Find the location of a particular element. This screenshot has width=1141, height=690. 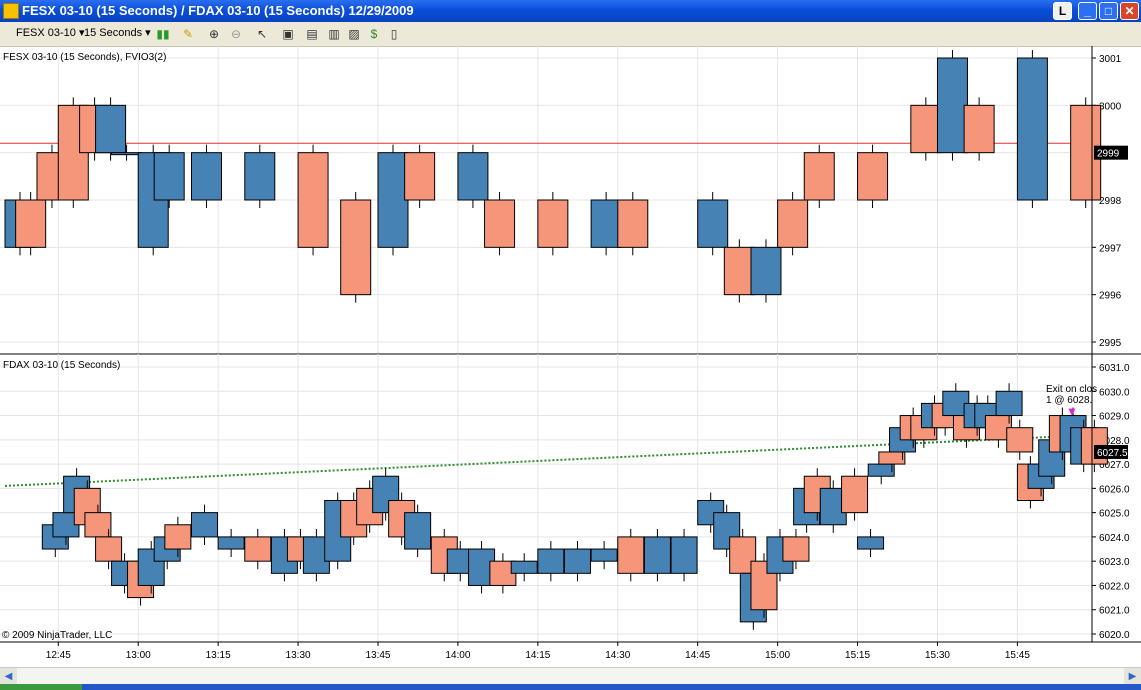

x-tick-label: 15:00 is located at coordinates (777, 655).